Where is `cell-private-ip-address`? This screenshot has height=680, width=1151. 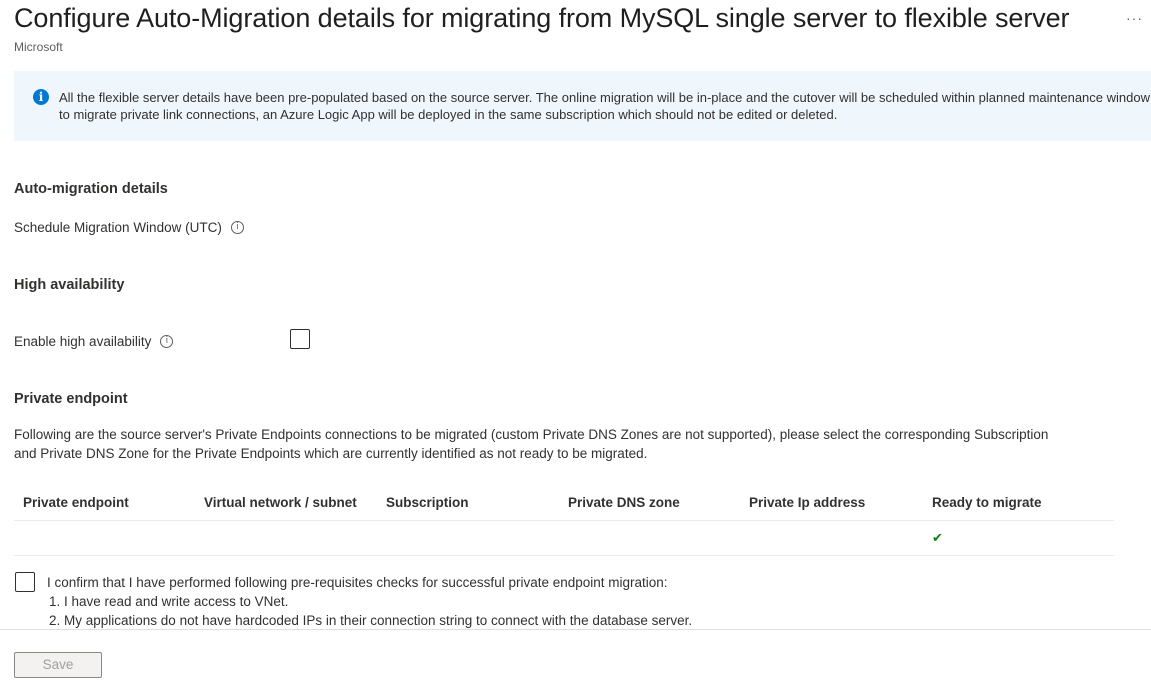 cell-private-ip-address is located at coordinates (831, 538).